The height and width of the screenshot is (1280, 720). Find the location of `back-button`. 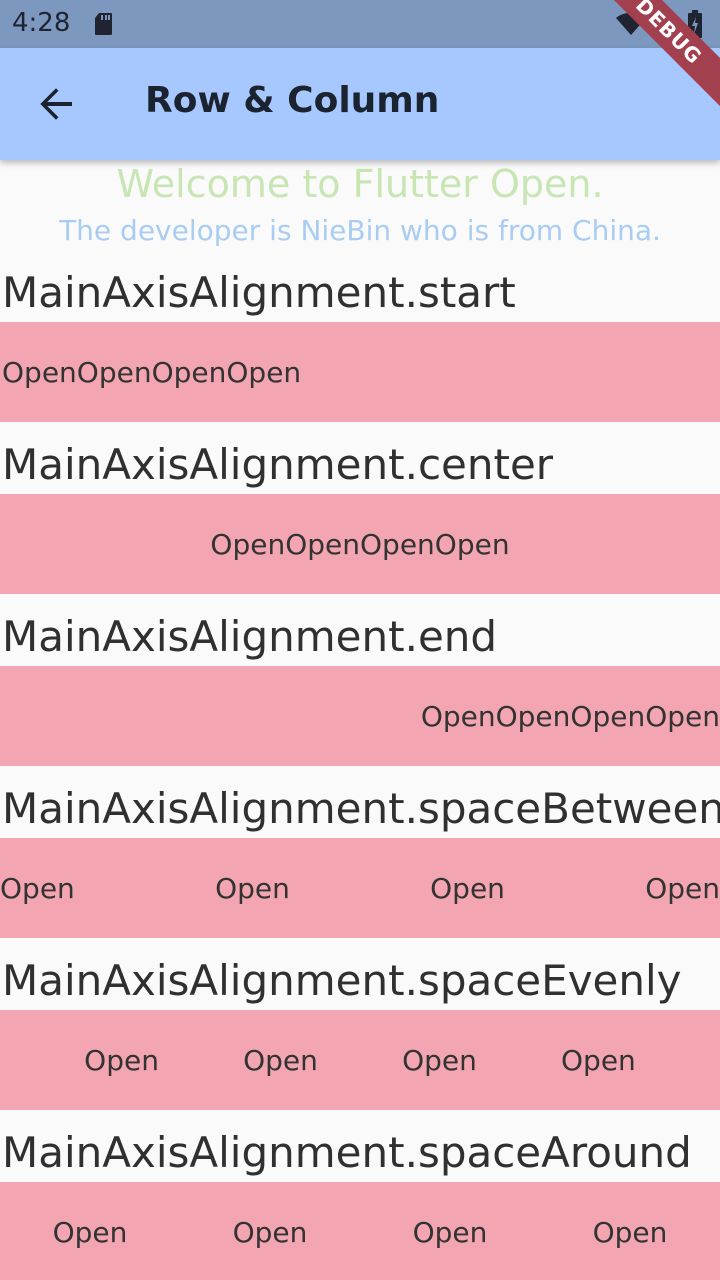

back-button is located at coordinates (56, 104).